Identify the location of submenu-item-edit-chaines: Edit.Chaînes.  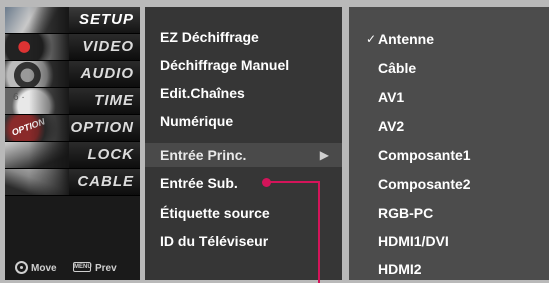
(243, 93).